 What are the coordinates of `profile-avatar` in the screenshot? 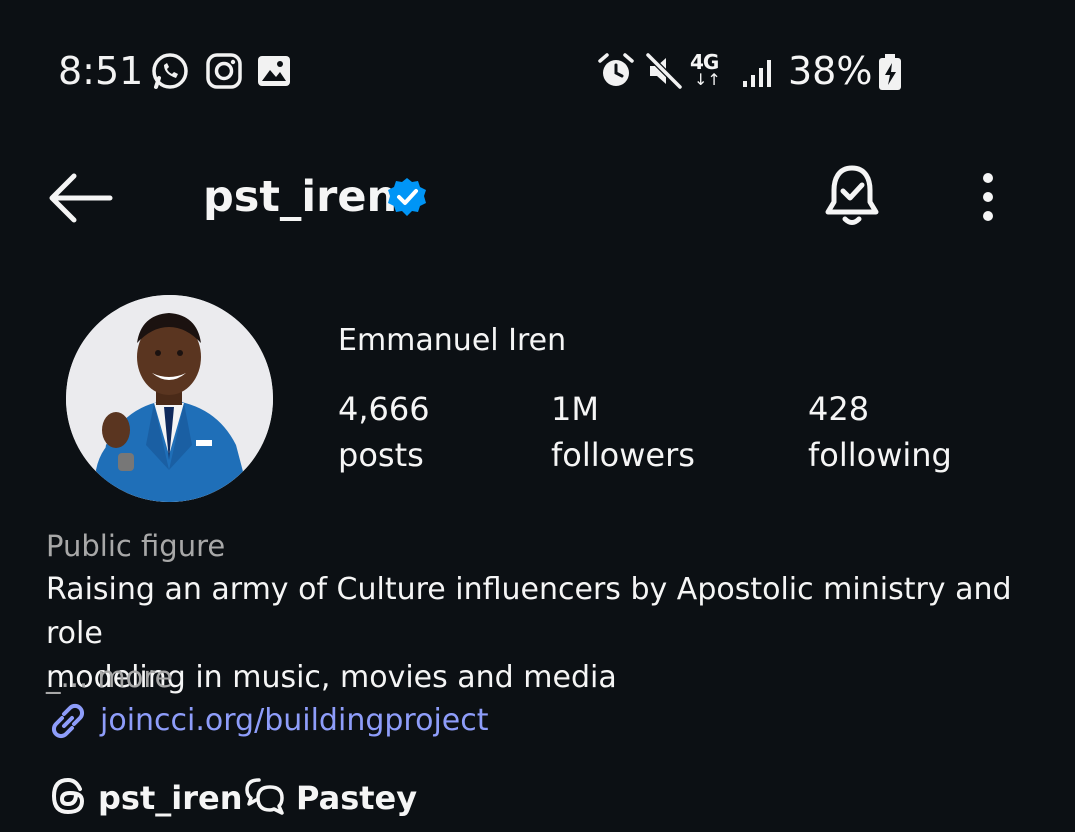 It's located at (169, 398).